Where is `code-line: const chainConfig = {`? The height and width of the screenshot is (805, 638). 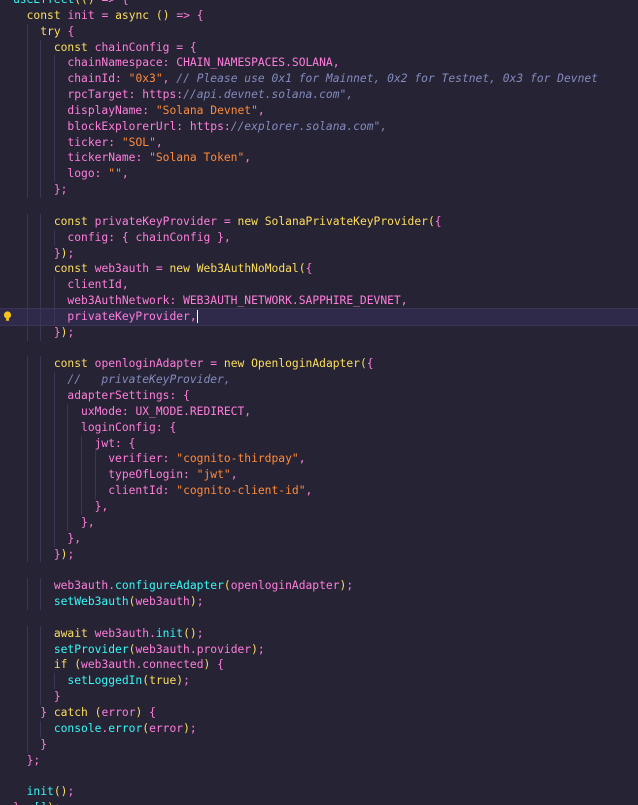
code-line: const chainConfig = { is located at coordinates (319, 47).